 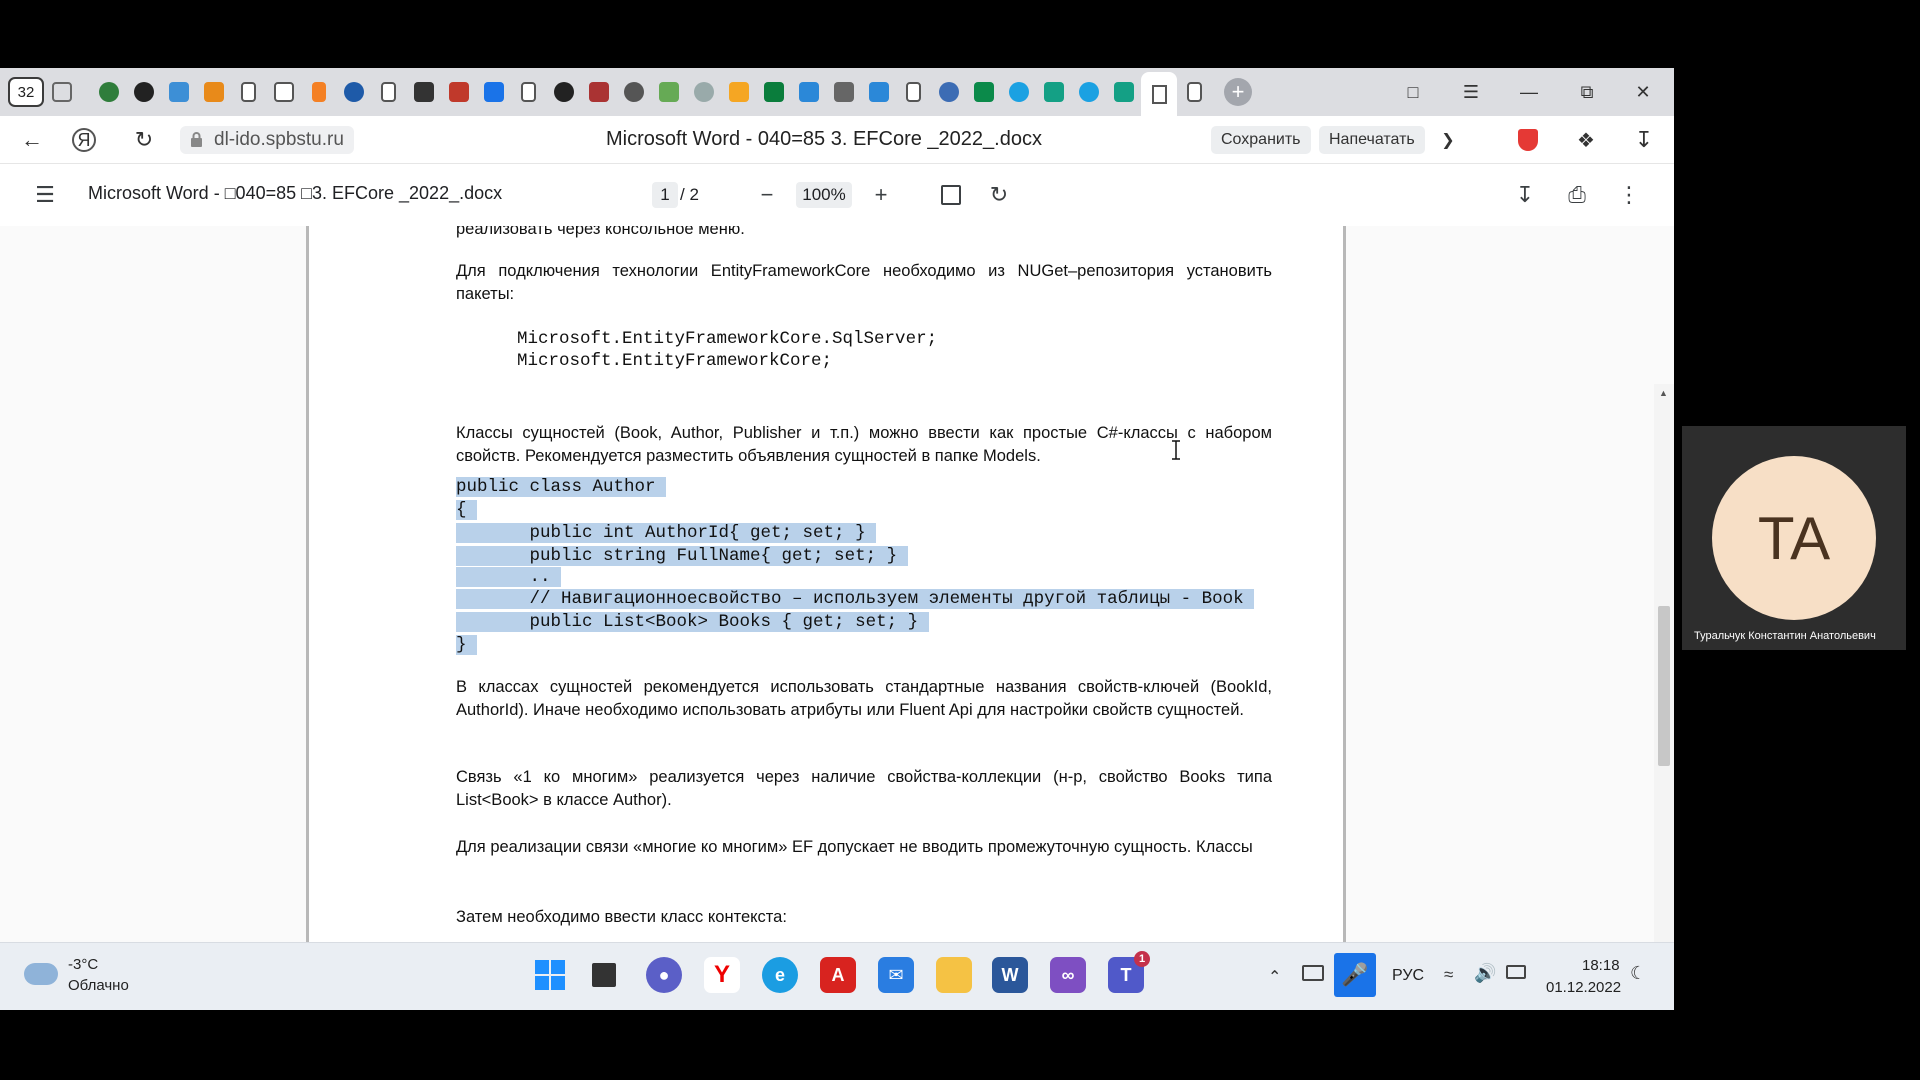 What do you see at coordinates (1577, 195) in the screenshot?
I see `print-icon: ⎙` at bounding box center [1577, 195].